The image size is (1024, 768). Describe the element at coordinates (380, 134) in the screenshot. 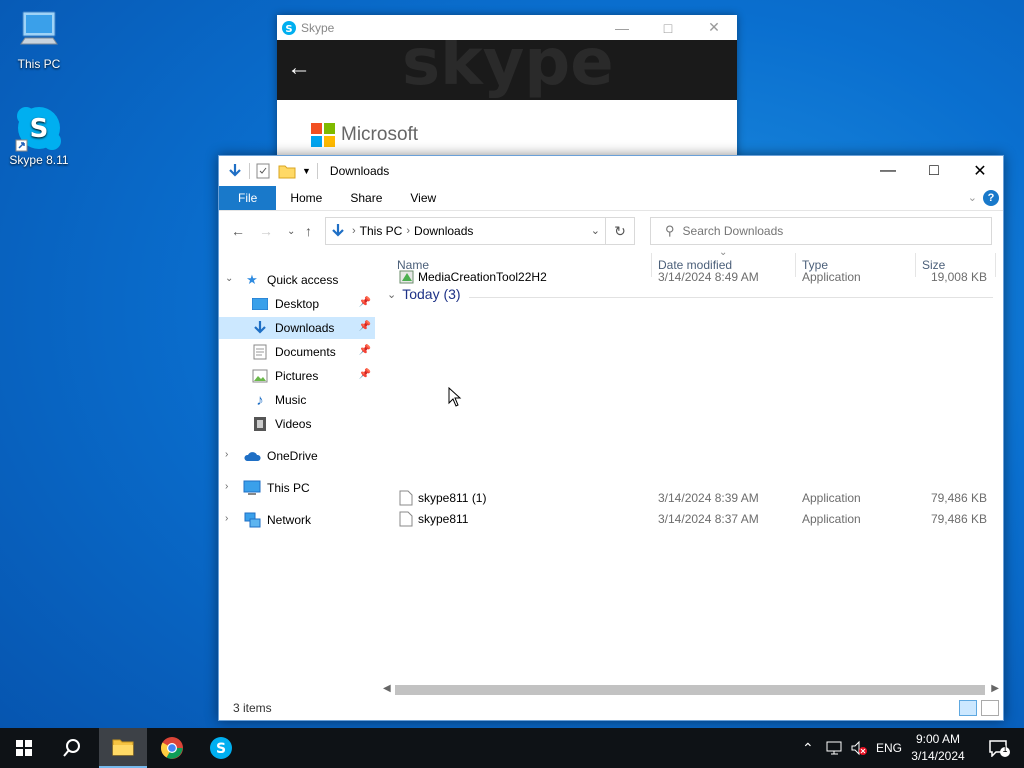

I see `microsoft-wordmark: Microsoft` at that location.